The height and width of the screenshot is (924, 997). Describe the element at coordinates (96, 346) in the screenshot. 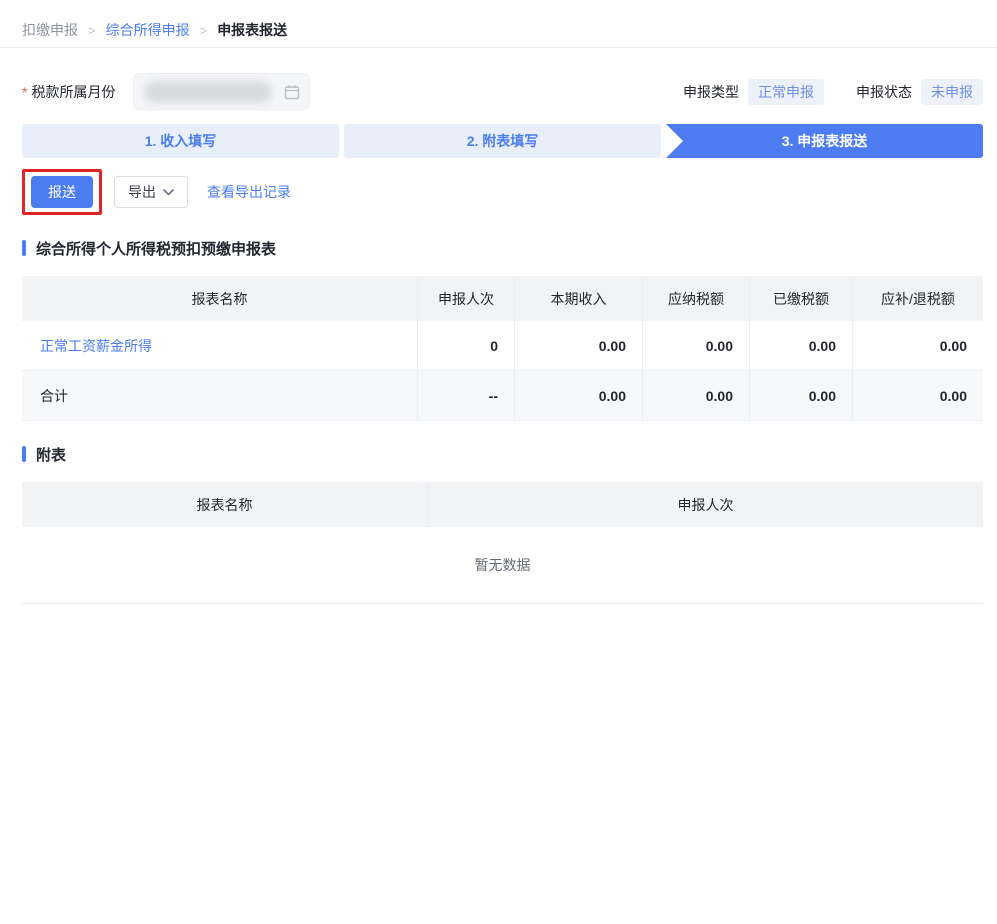

I see `report-name-link: 正常工资薪金所得` at that location.